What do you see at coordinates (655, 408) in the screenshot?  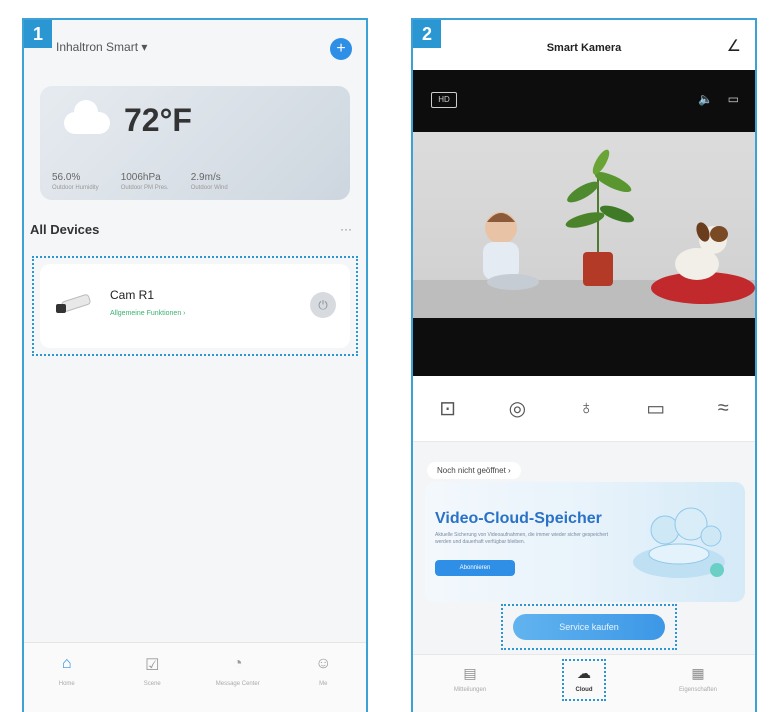 I see `record-icon: ▭` at bounding box center [655, 408].